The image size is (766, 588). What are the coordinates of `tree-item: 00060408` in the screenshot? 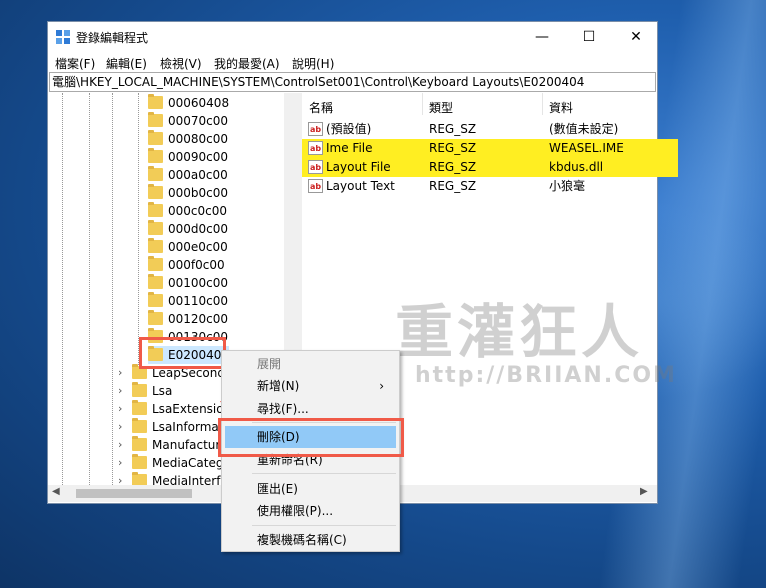 It's located at (188, 103).